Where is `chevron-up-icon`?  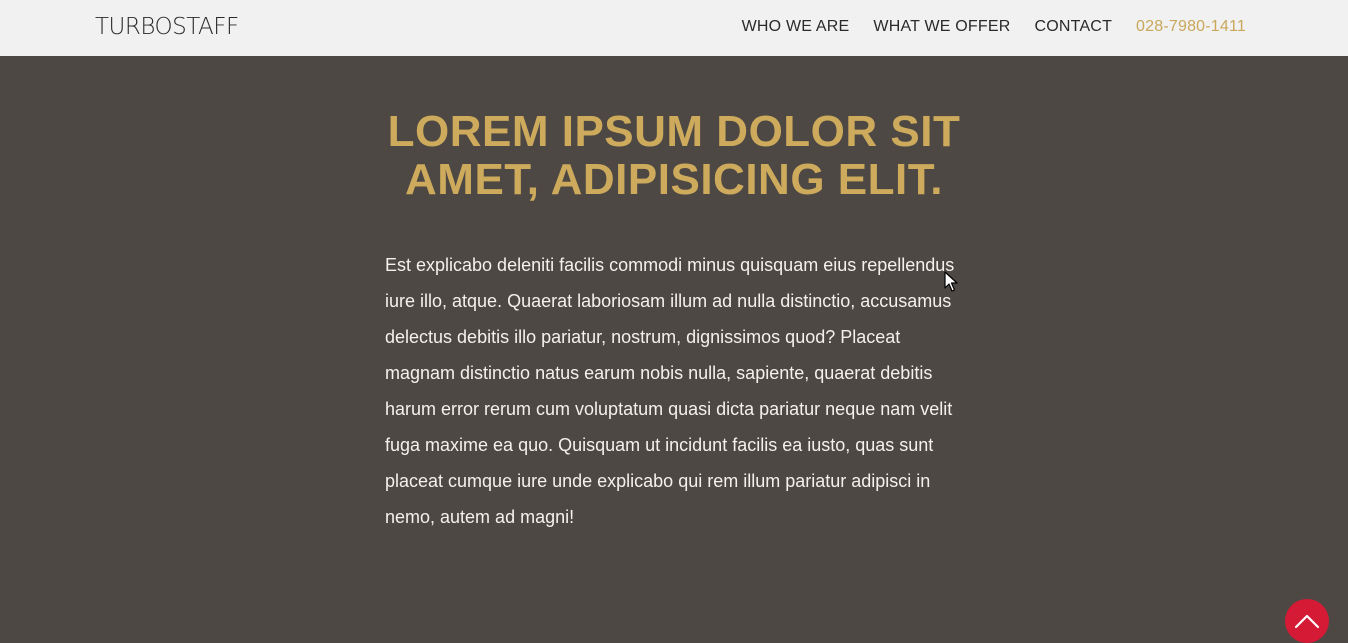
chevron-up-icon is located at coordinates (1307, 621).